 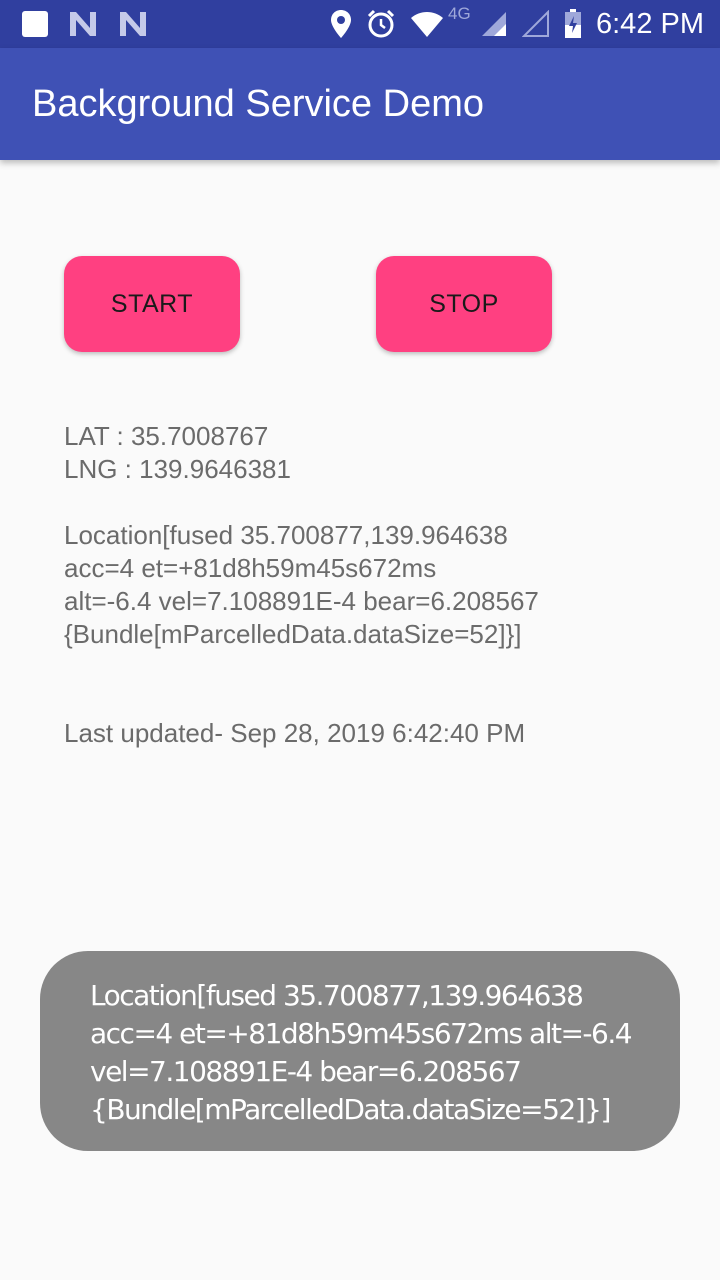 What do you see at coordinates (494, 24) in the screenshot?
I see `signal-icon` at bounding box center [494, 24].